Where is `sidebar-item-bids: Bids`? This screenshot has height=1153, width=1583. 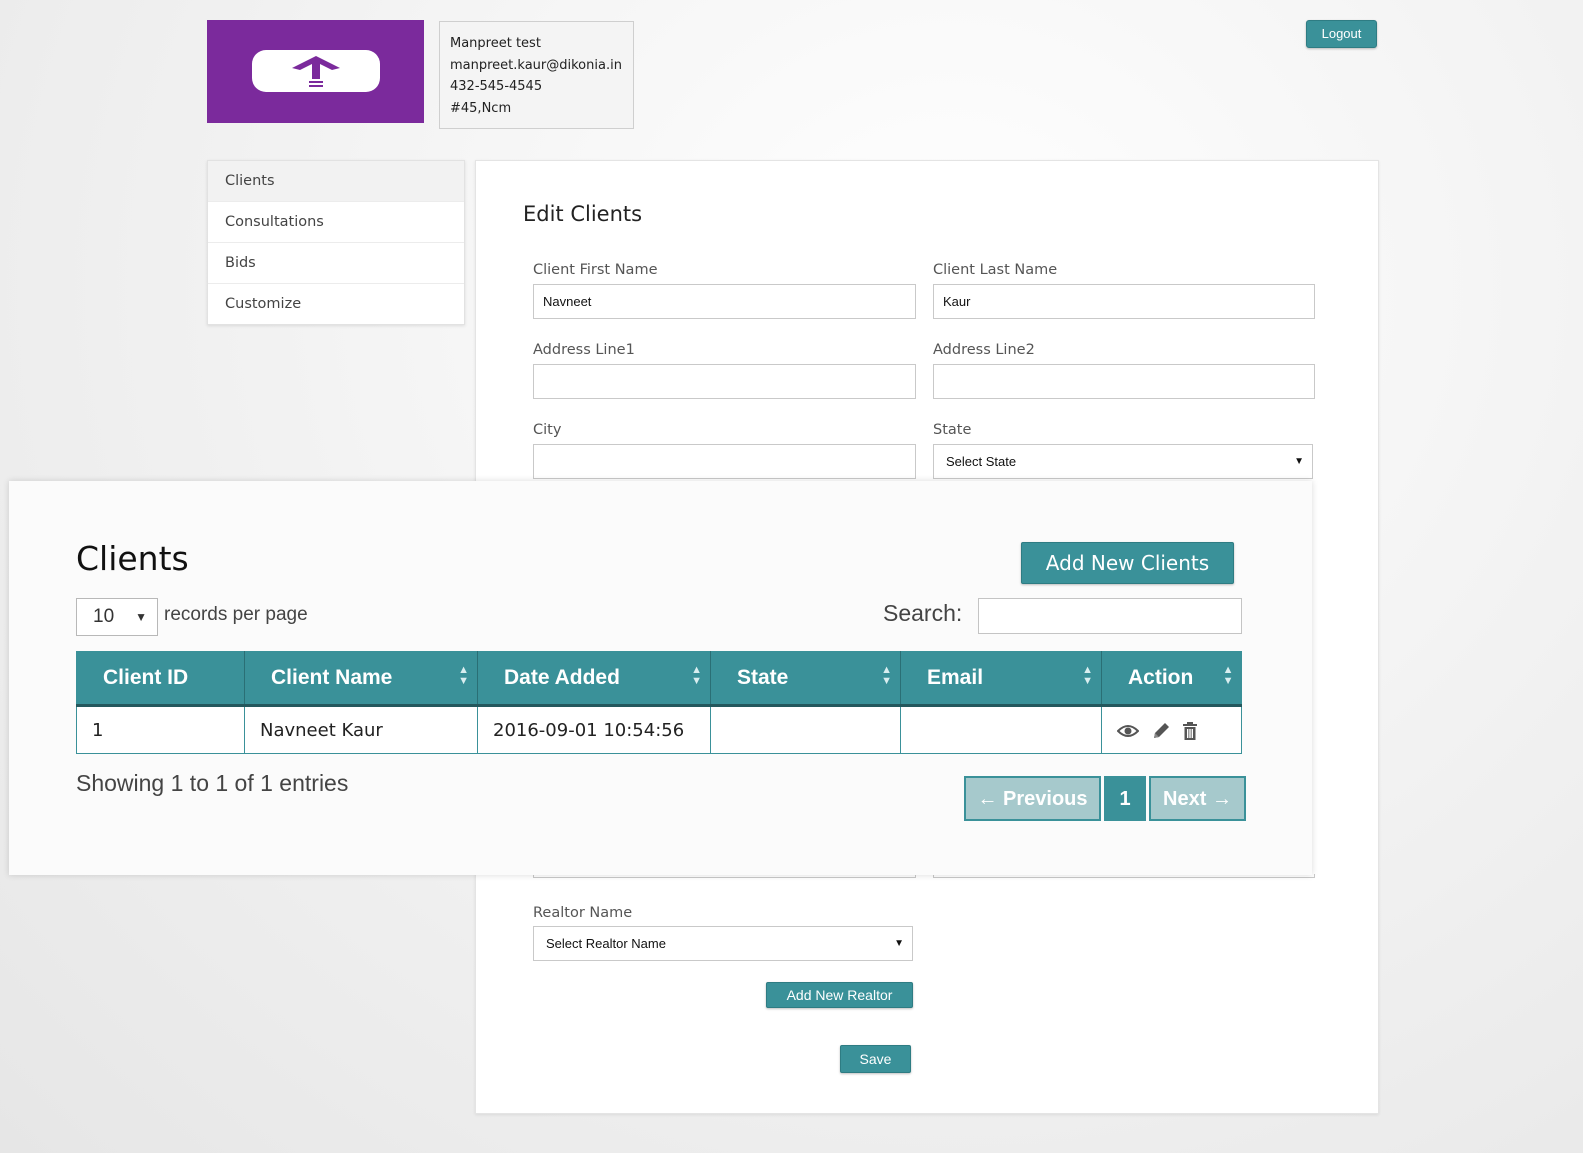
sidebar-item-bids: Bids is located at coordinates (336, 263).